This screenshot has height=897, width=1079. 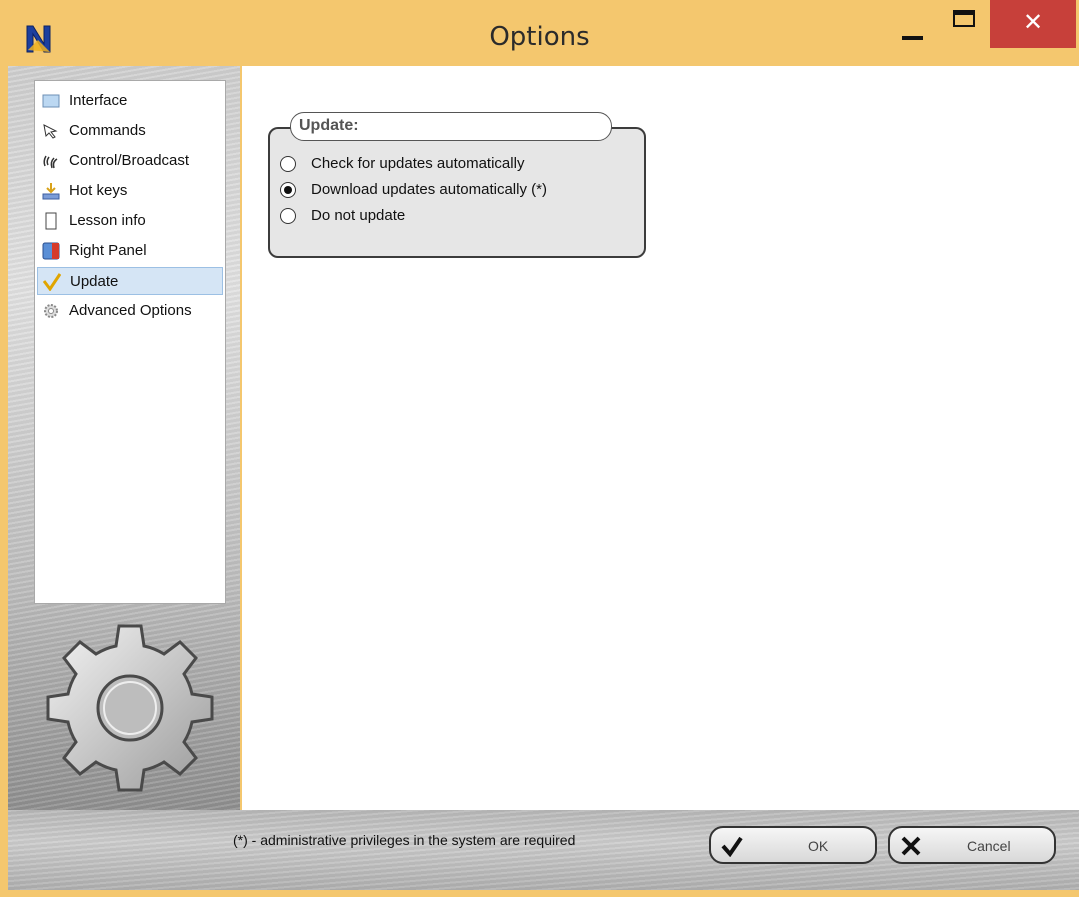 I want to click on gear-icon, so click(x=51, y=311).